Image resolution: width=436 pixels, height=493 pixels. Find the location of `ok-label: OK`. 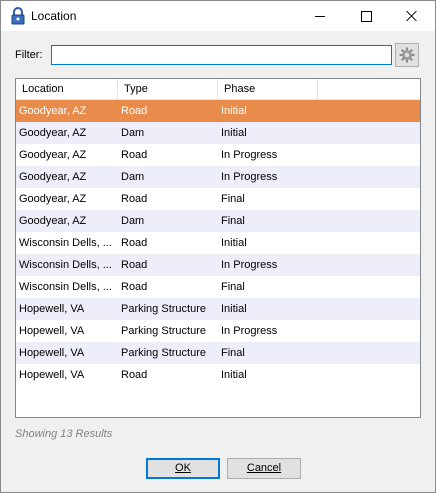

ok-label: OK is located at coordinates (183, 468).